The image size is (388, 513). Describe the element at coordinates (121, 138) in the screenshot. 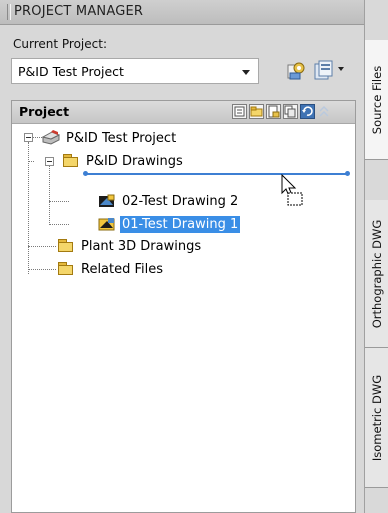

I see `tree-node-label: P&ID Test Project` at that location.